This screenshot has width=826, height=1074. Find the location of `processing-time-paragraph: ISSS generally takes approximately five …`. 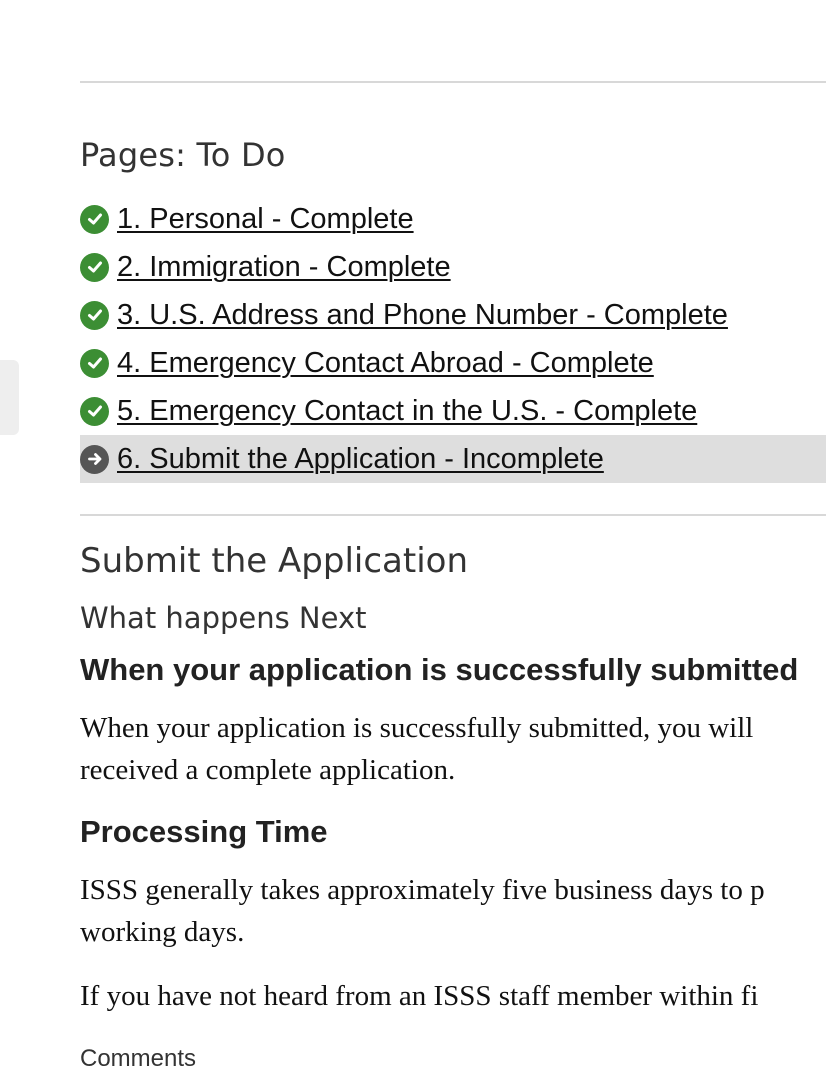

processing-time-paragraph: ISSS generally takes approximately five … is located at coordinates (422, 911).